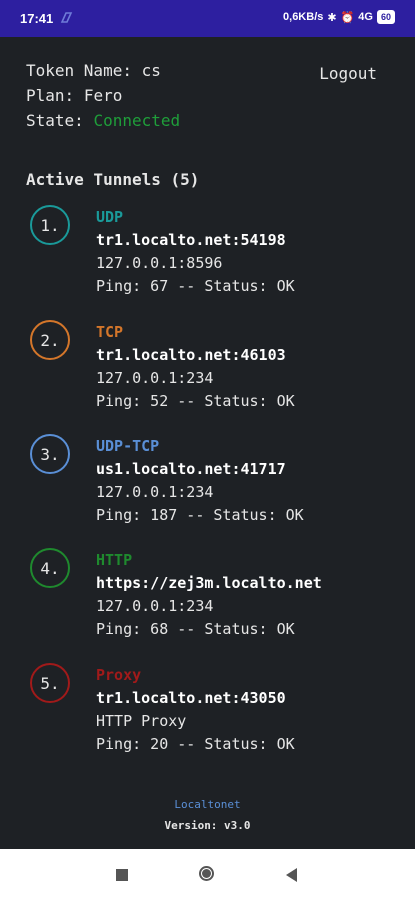 This screenshot has height=900, width=415. Describe the element at coordinates (191, 469) in the screenshot. I see `tunnel-host: us1.localto.net:41717` at that location.